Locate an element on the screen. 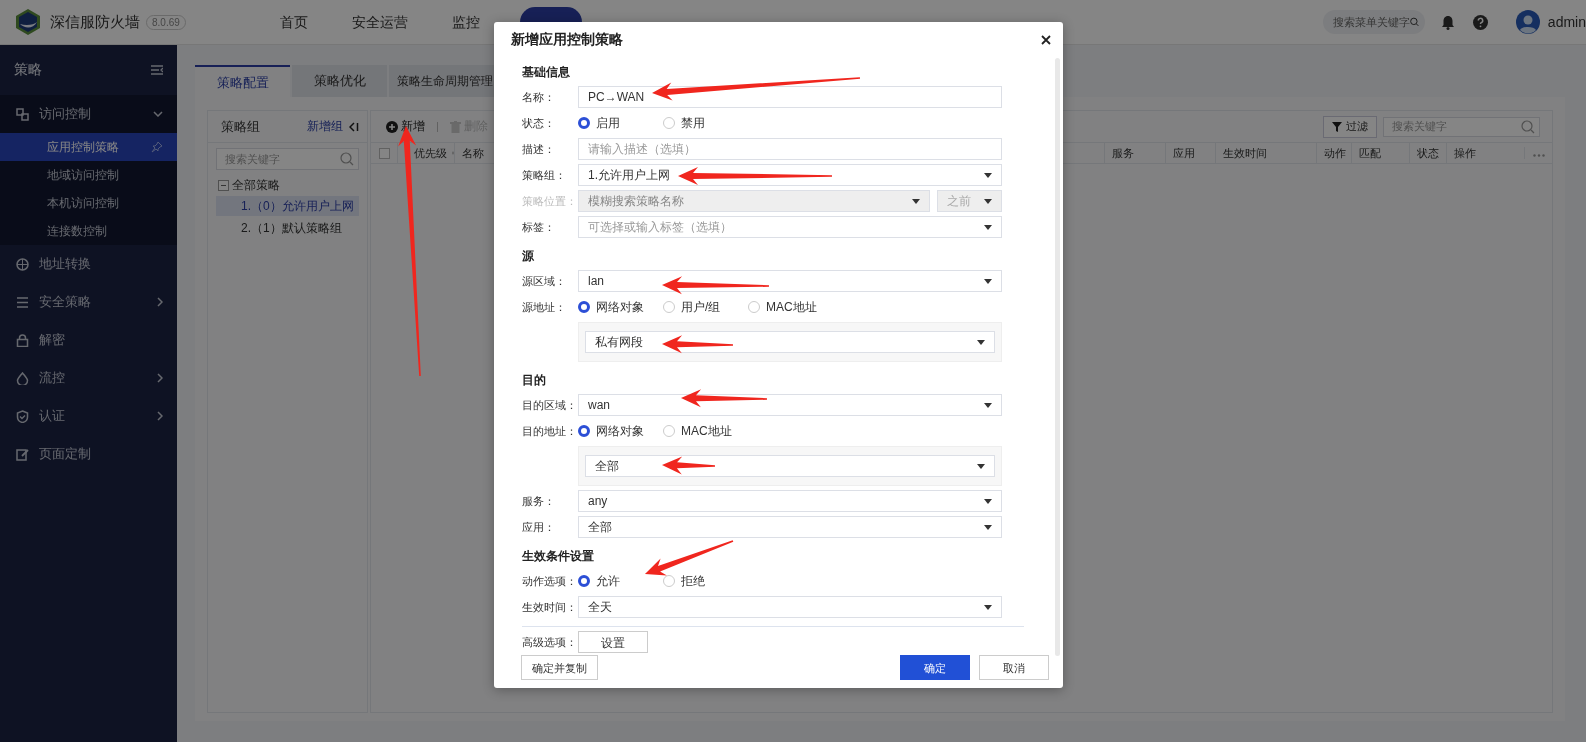 The height and width of the screenshot is (742, 1586). app-title: 深信服防火墙 is located at coordinates (95, 22).